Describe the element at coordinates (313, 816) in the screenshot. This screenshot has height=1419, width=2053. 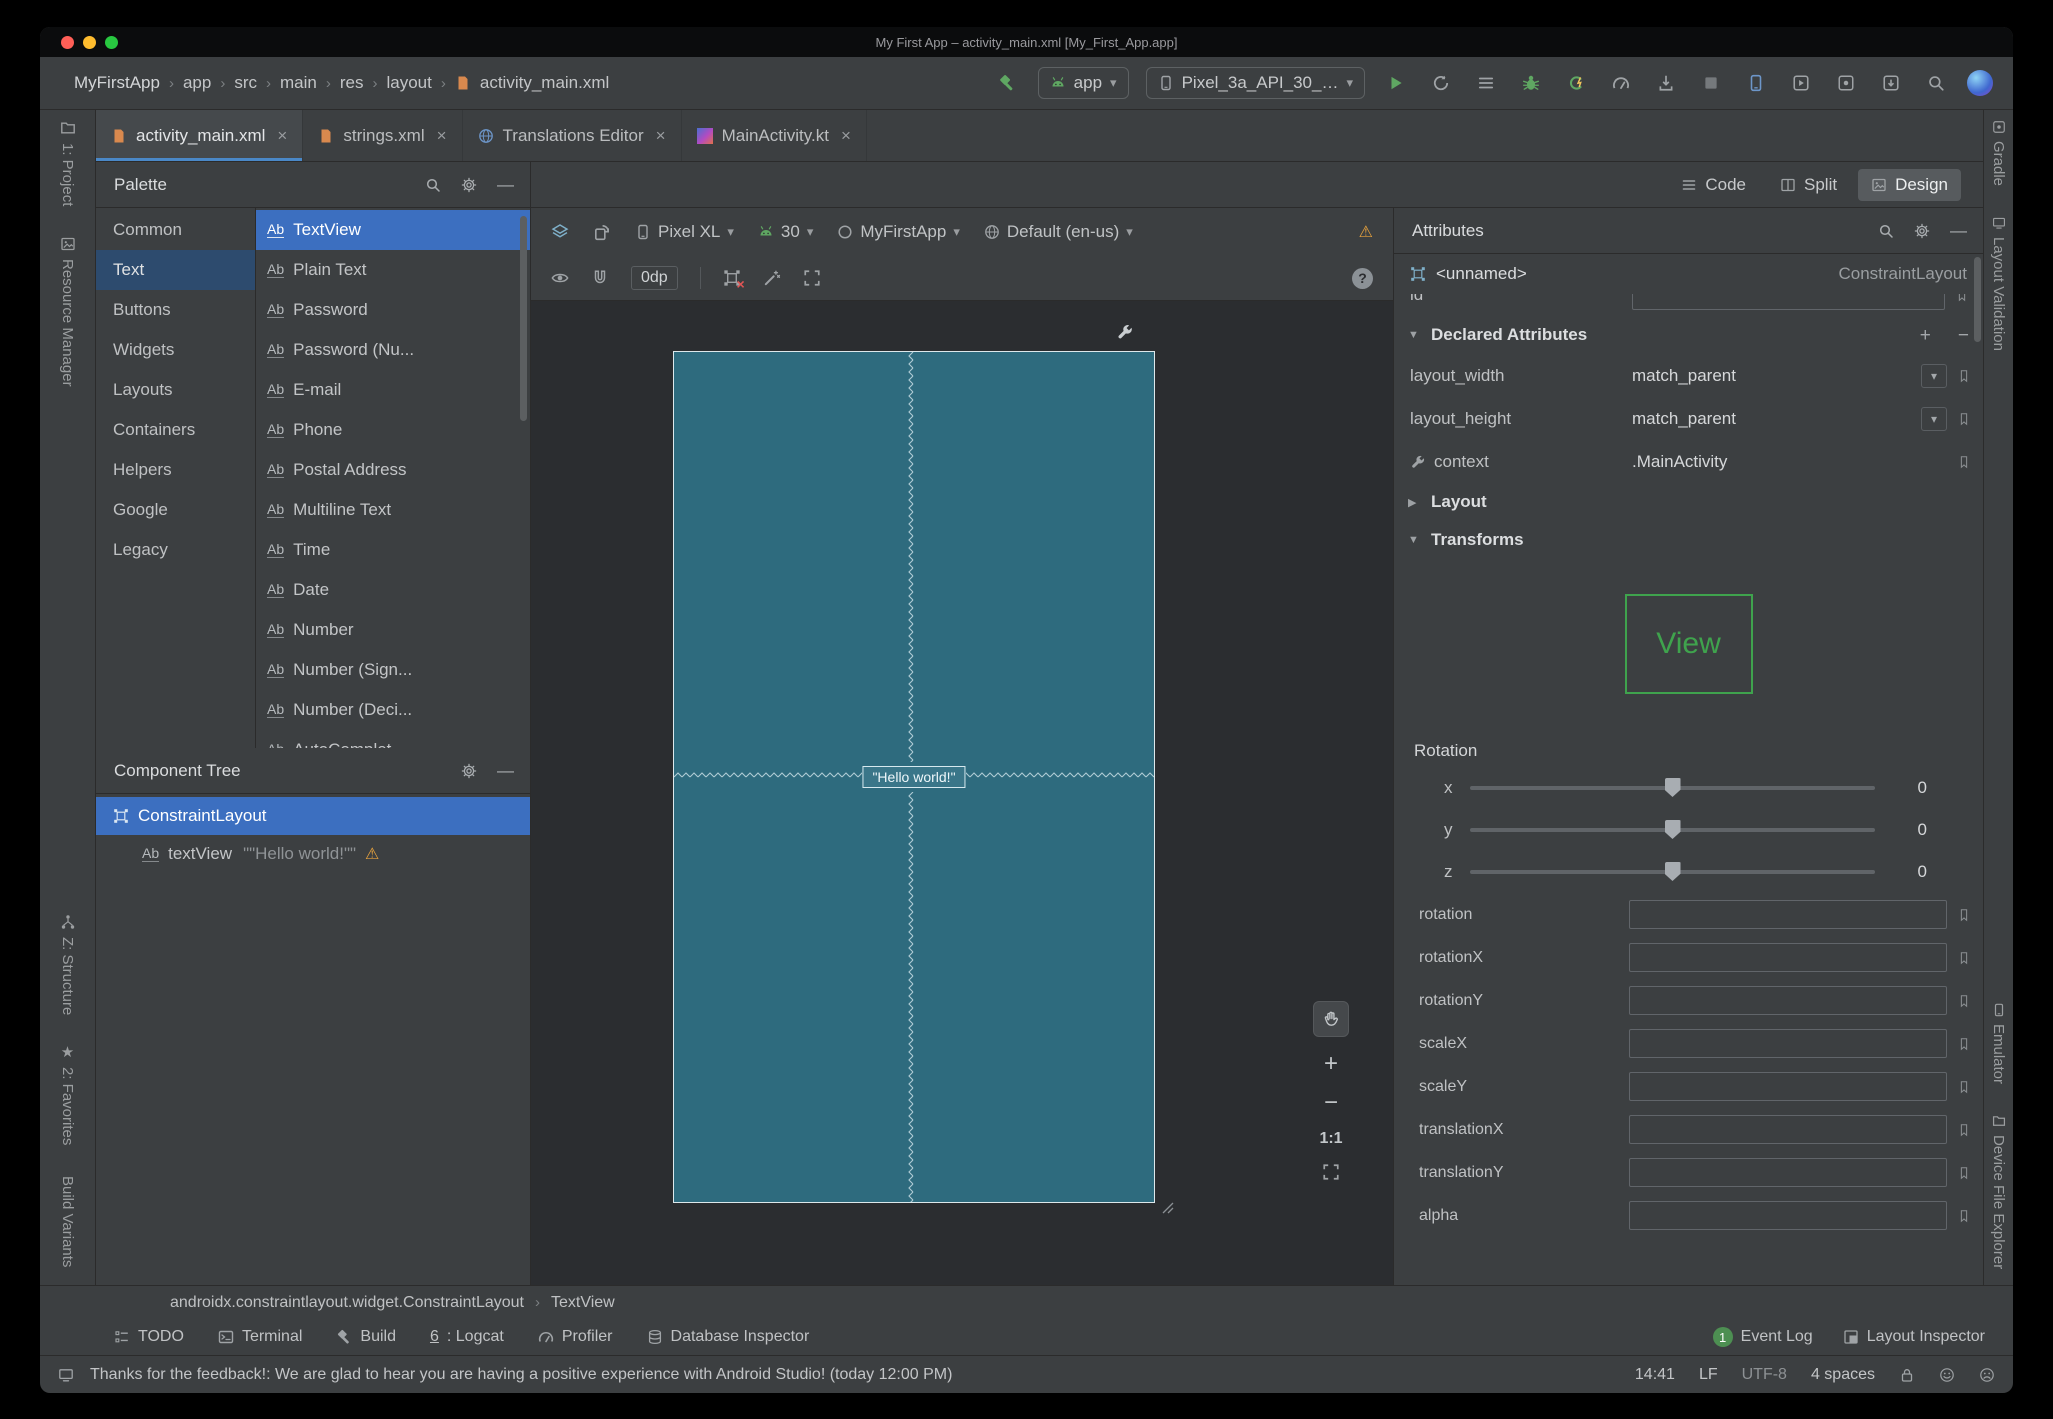
I see `tree-item-constraintlayout: ConstraintLayout` at that location.